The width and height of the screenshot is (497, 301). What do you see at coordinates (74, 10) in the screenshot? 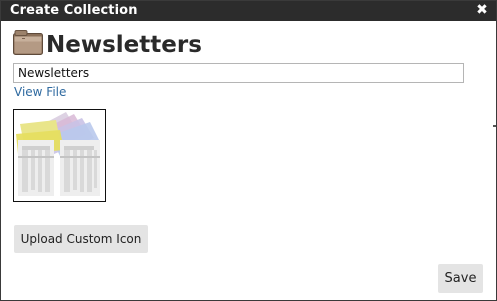
I see `dialog-title: Create Collection` at bounding box center [74, 10].